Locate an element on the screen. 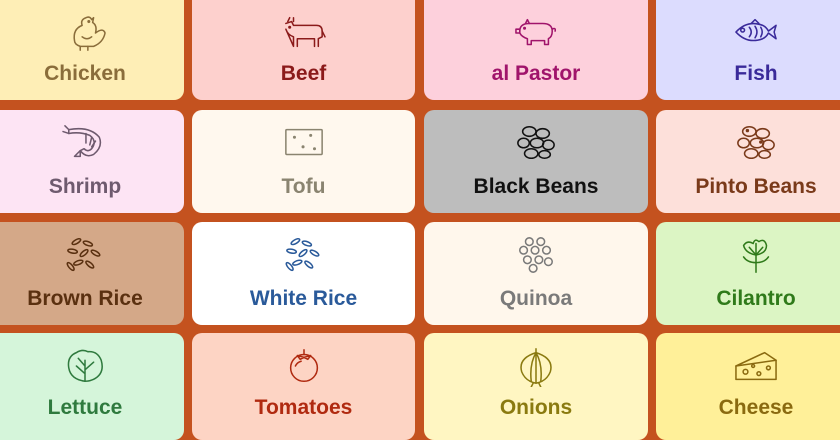 Image resolution: width=840 pixels, height=440 pixels. tile-label: Cheese is located at coordinates (756, 407).